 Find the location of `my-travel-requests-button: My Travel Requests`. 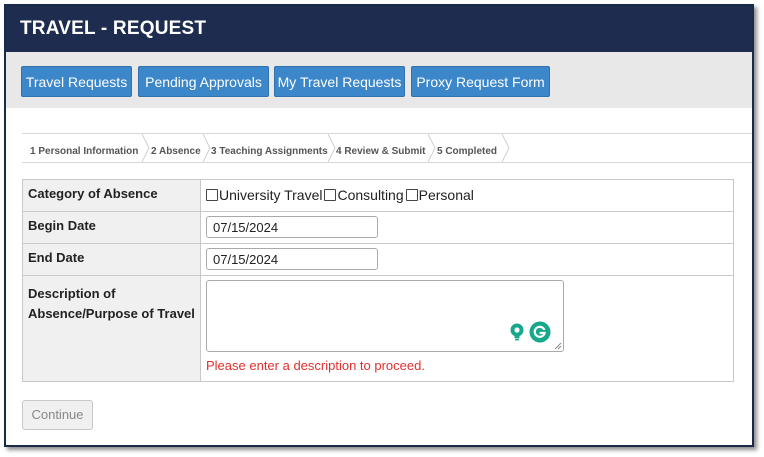

my-travel-requests-button: My Travel Requests is located at coordinates (339, 81).